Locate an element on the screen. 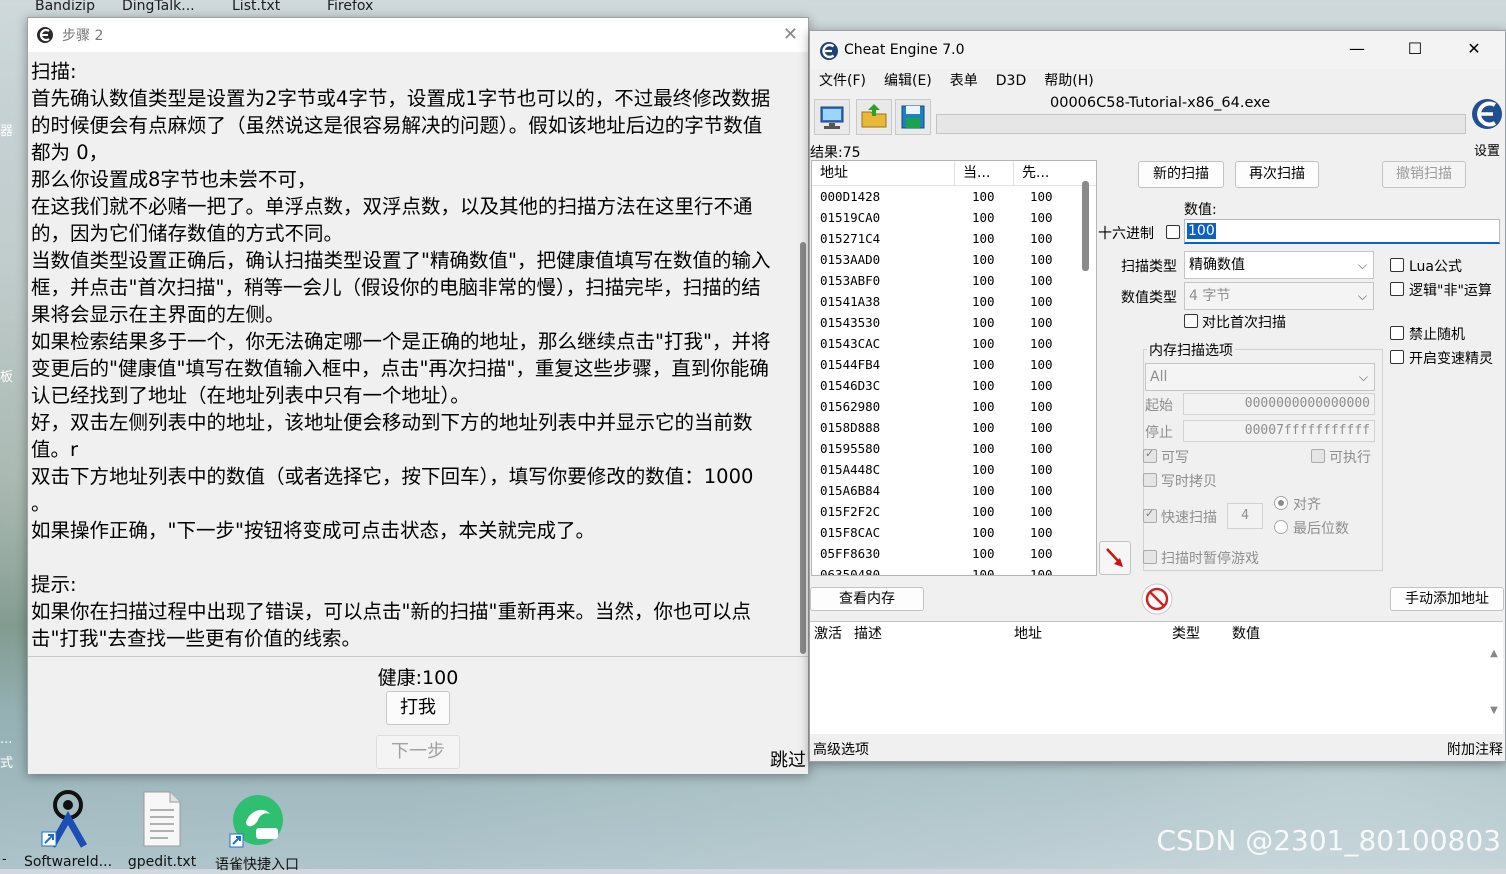 This screenshot has width=1506, height=874. address-row: 0153ABF0 100 100 is located at coordinates (954, 280).